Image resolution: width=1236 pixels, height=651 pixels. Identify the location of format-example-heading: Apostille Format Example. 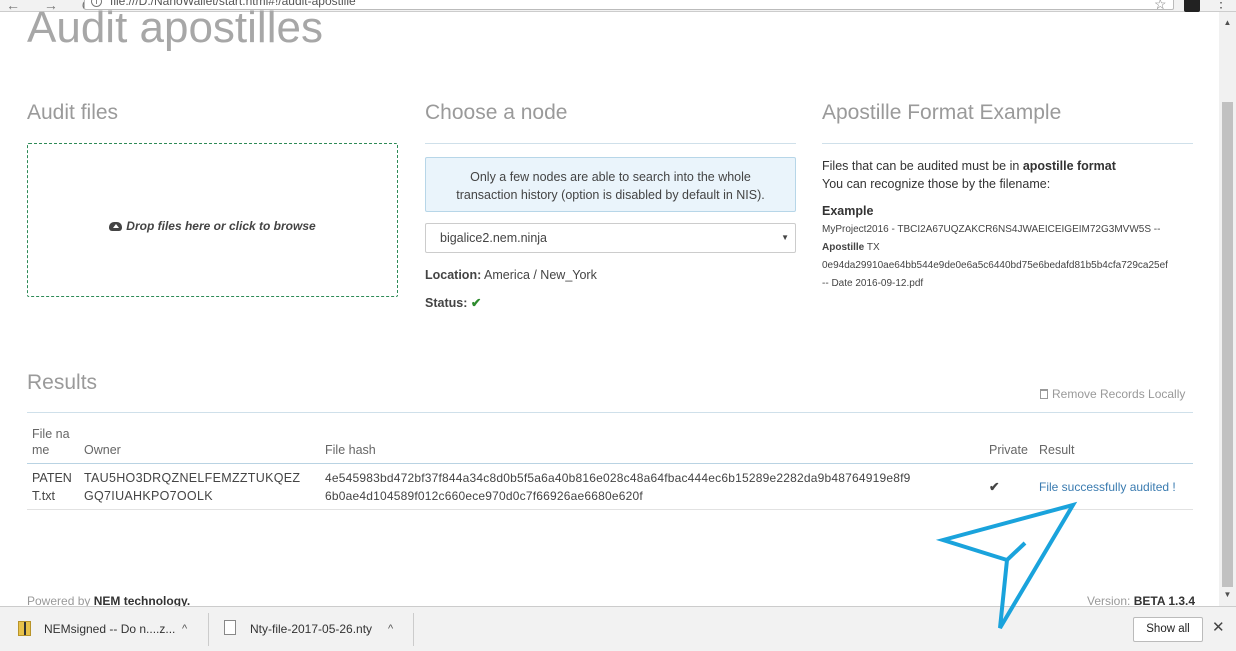
(942, 112).